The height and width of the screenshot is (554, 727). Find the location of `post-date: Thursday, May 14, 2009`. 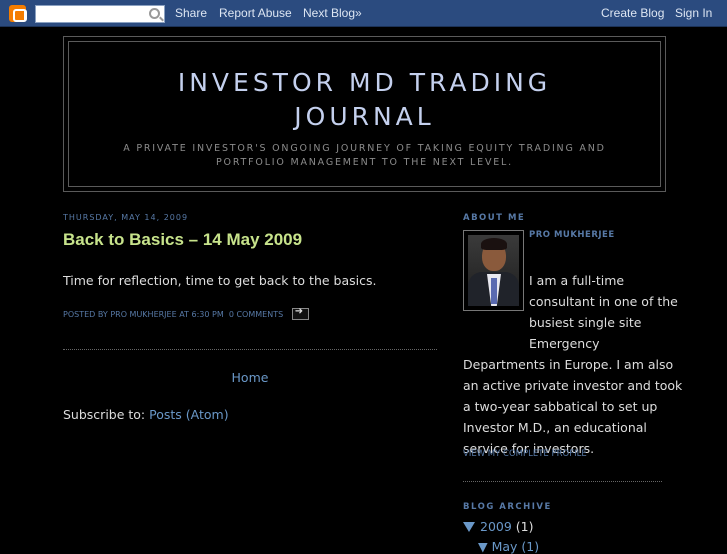

post-date: Thursday, May 14, 2009 is located at coordinates (126, 217).